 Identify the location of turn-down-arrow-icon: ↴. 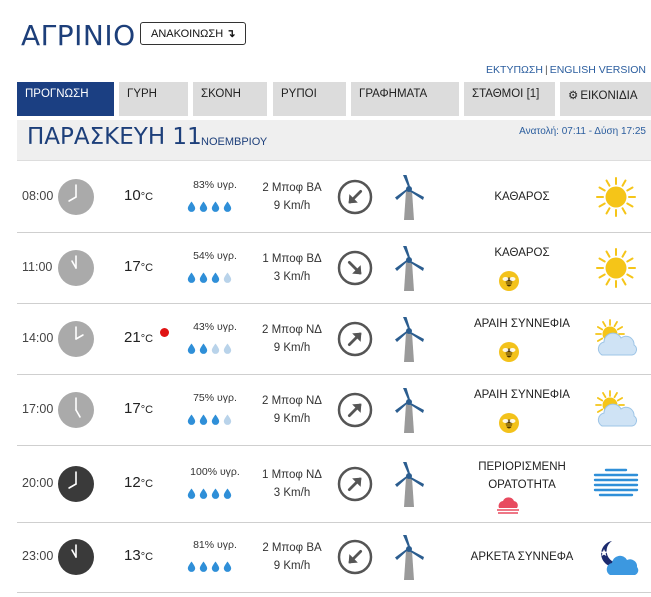
(231, 34).